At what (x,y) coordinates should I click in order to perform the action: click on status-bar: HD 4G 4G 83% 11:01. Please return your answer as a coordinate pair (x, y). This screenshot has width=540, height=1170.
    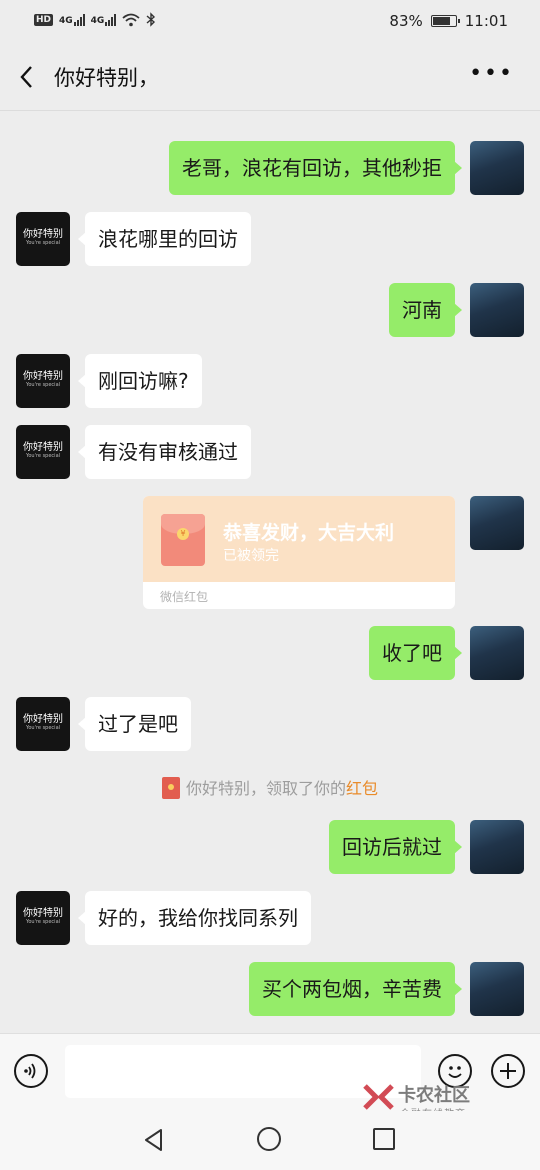
    Looking at the image, I should click on (270, 22).